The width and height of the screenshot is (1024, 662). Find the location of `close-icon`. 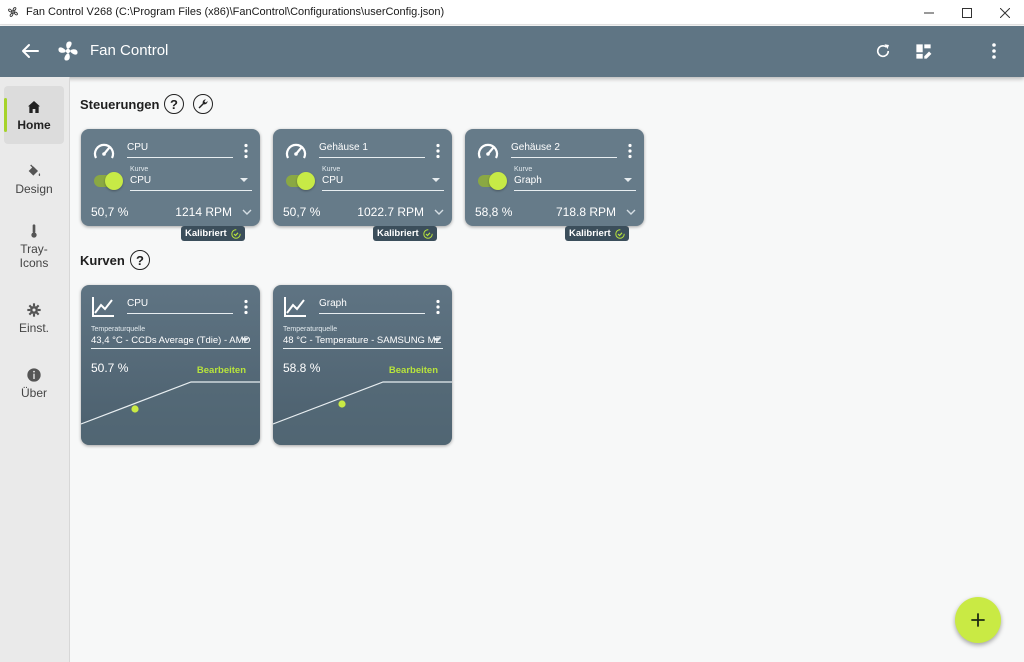

close-icon is located at coordinates (1005, 12).